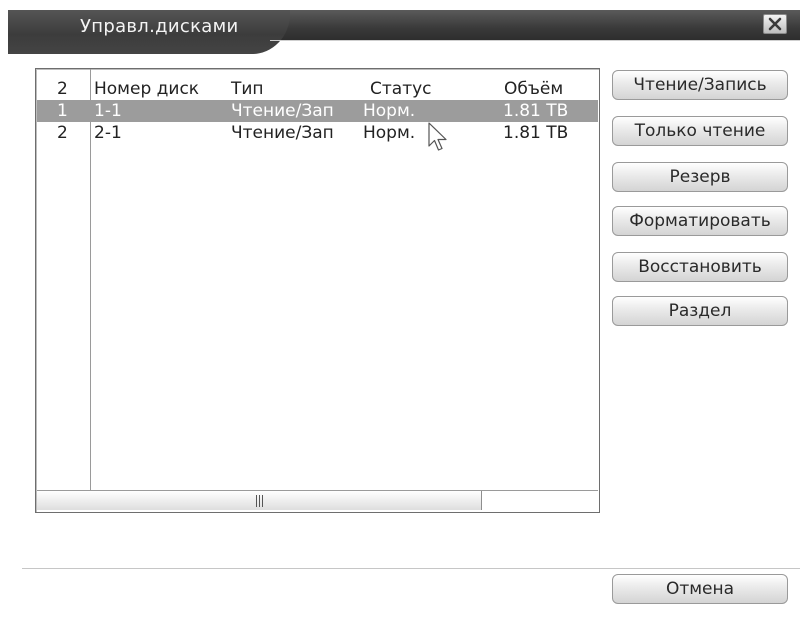 This screenshot has width=806, height=625. Describe the element at coordinates (317, 89) in the screenshot. I see `table-header-row: 2 Номер диск Тип Статус Объём` at that location.